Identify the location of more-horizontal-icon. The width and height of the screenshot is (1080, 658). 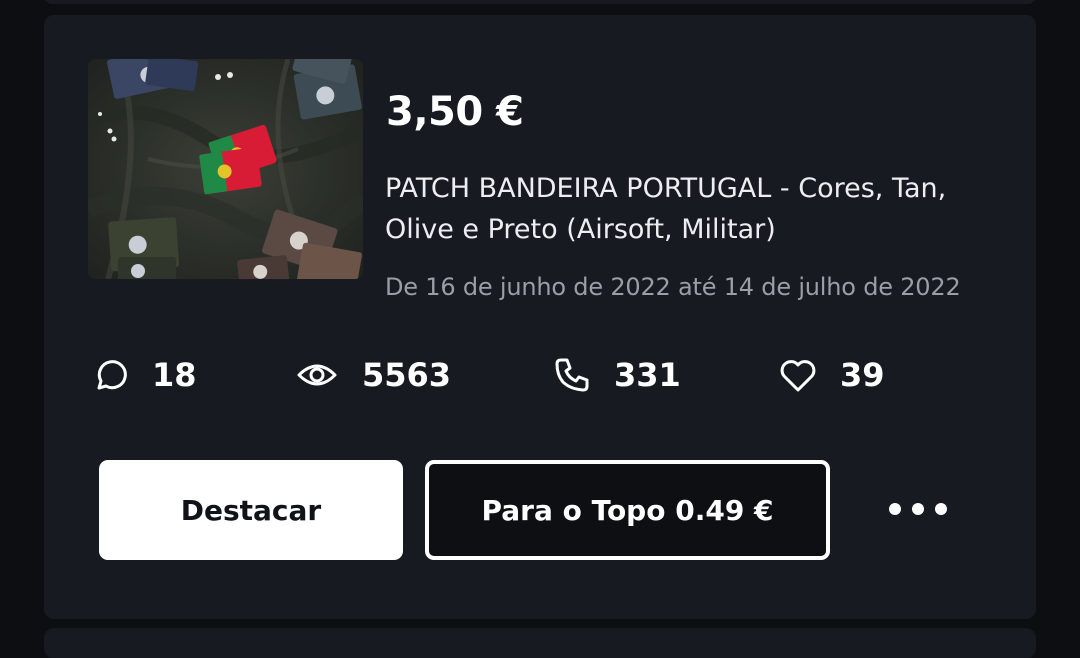
(918, 509).